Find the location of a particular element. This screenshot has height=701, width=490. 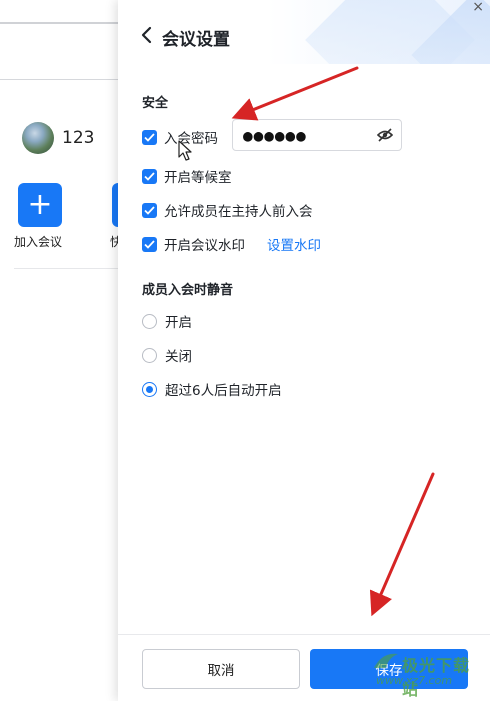

waiting-room-row: 开启等候室 is located at coordinates (187, 176).